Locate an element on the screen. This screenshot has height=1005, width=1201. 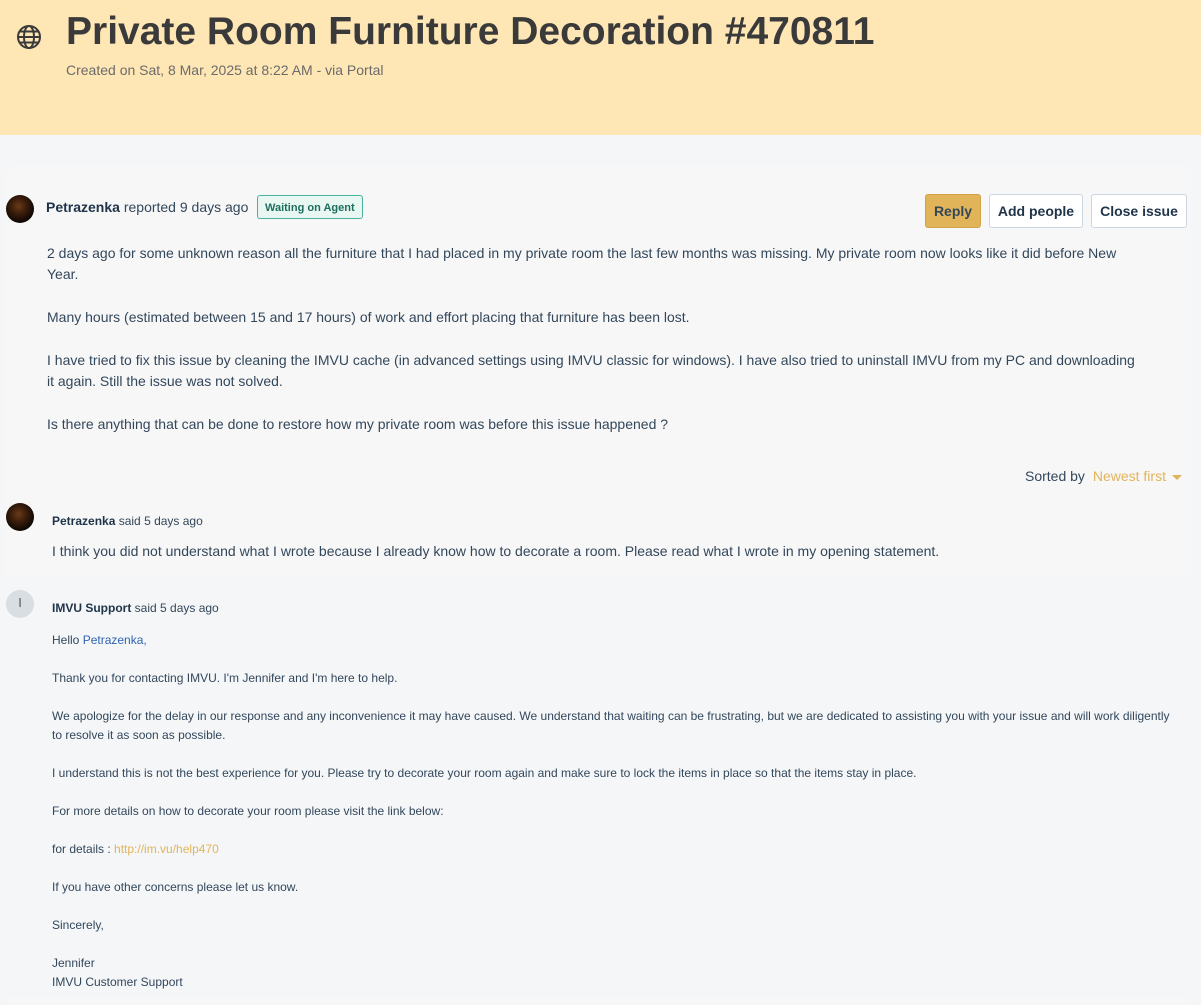
support-reply-header: IMVU Support said 5 days ago is located at coordinates (135, 608).